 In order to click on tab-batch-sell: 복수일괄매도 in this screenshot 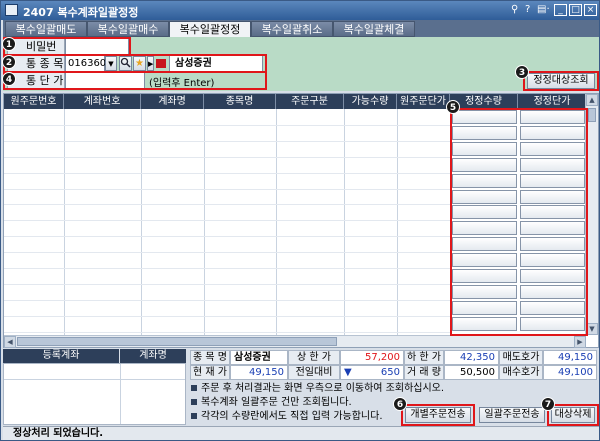, I will do `click(46, 29)`.